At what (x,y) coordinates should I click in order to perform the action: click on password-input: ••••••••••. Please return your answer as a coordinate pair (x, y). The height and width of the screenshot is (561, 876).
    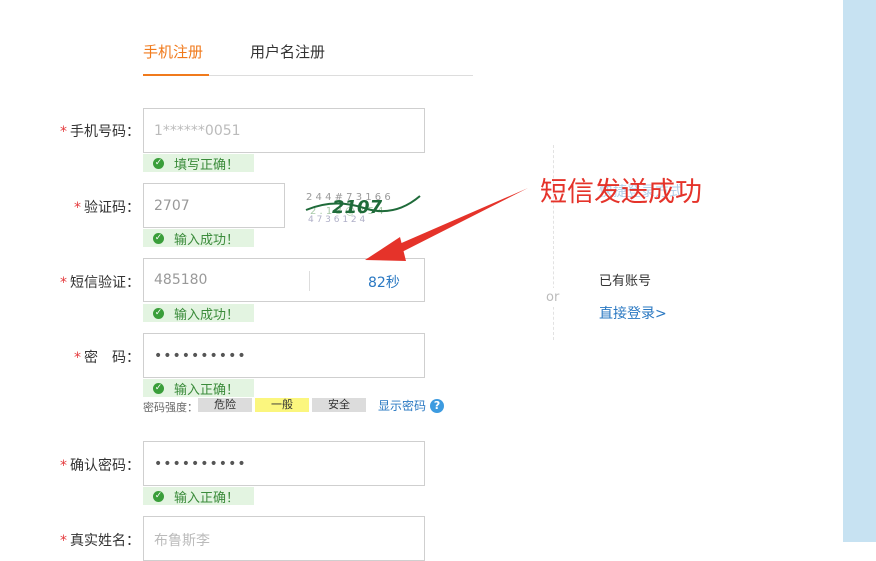
    Looking at the image, I should click on (284, 355).